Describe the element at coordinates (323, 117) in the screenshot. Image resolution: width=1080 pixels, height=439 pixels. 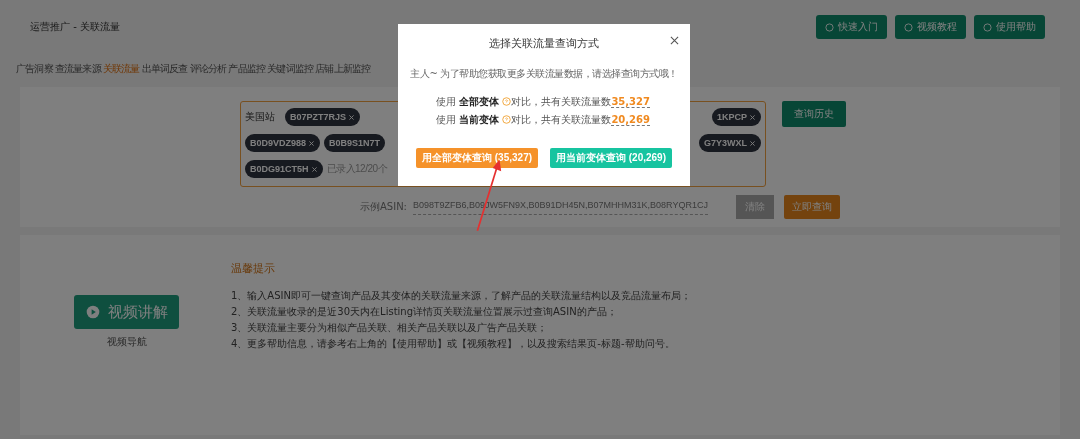
I see `asin-chip: B07PZT7RJS` at that location.